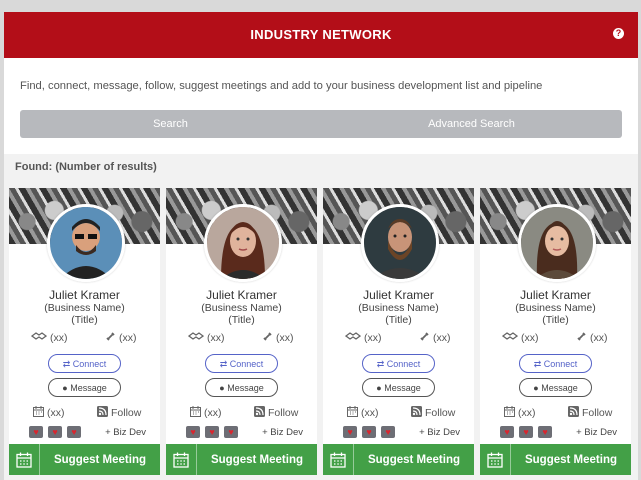  I want to click on search-button: Search, so click(170, 124).